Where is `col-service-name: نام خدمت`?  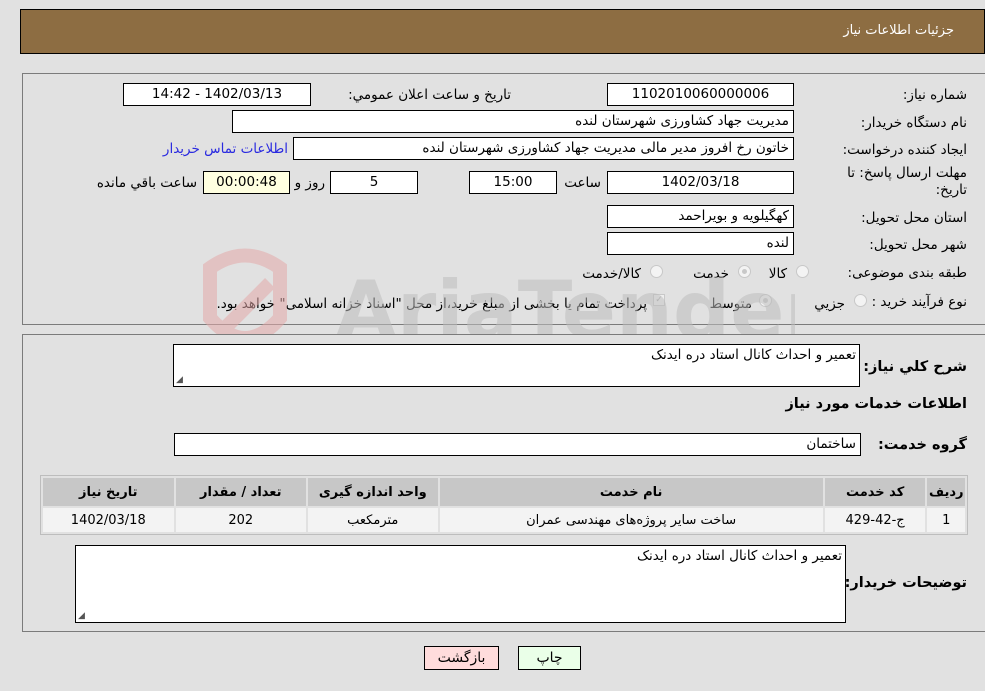
col-service-name: نام خدمت is located at coordinates (631, 492).